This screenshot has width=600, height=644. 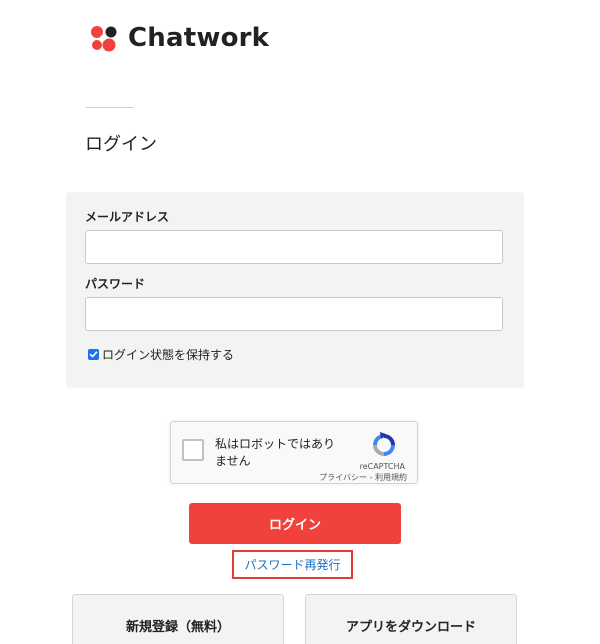 I want to click on remember-label: ログイン状態を保持する, so click(x=168, y=355).